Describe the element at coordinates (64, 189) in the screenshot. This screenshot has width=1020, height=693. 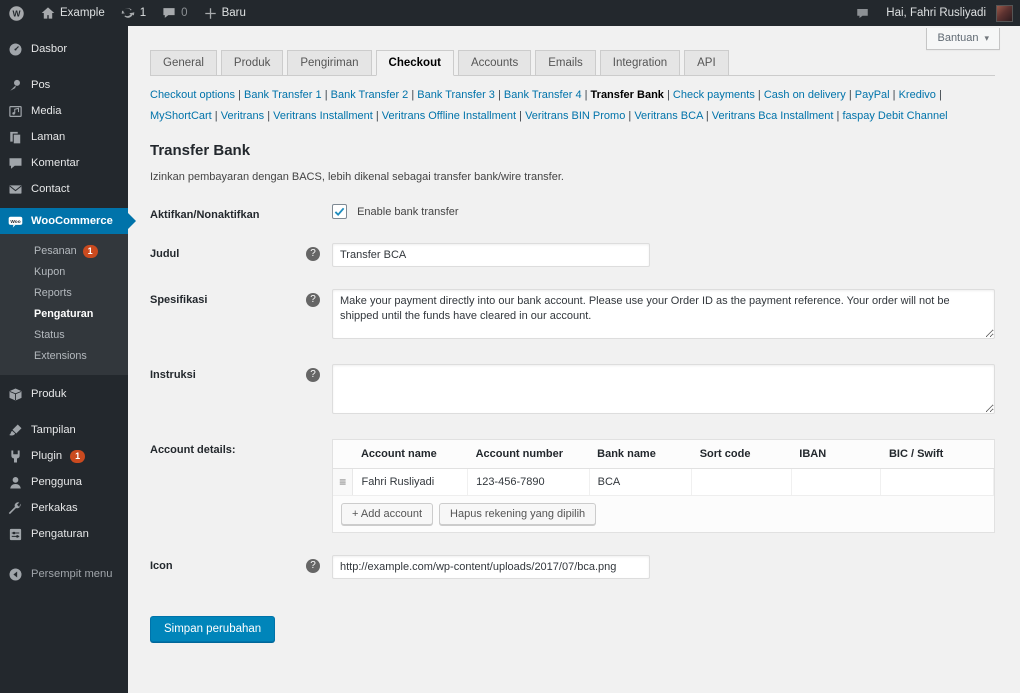
I see `sidebar-item-contact: Contact` at that location.